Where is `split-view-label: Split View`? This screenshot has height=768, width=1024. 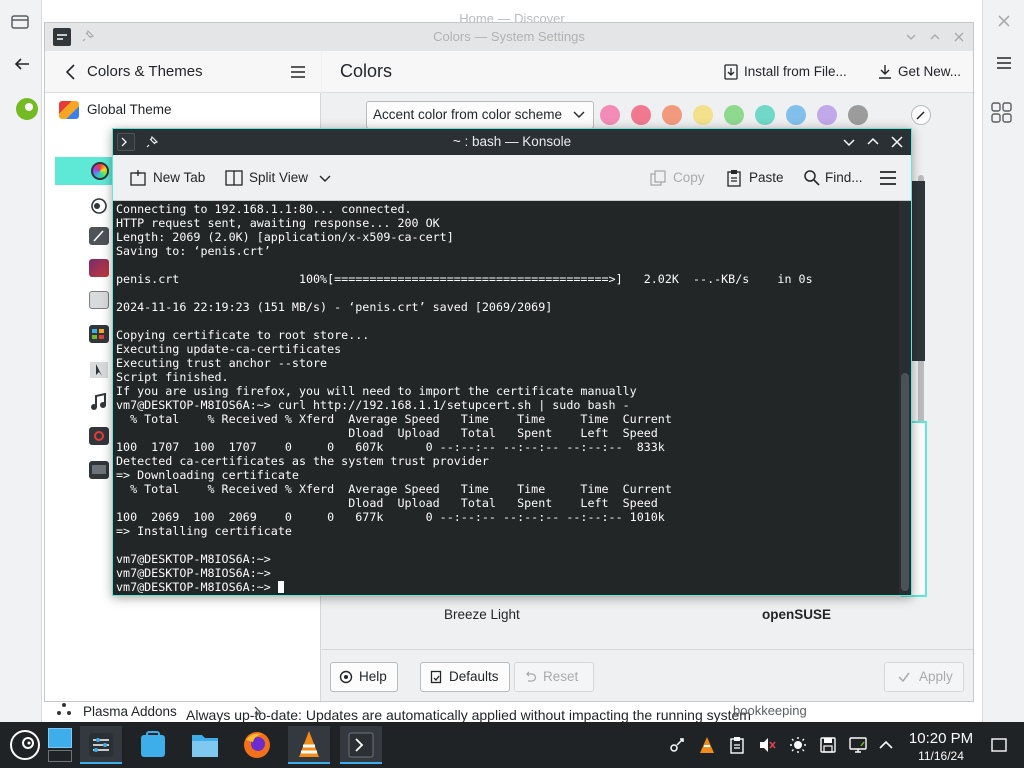
split-view-label: Split View is located at coordinates (279, 177).